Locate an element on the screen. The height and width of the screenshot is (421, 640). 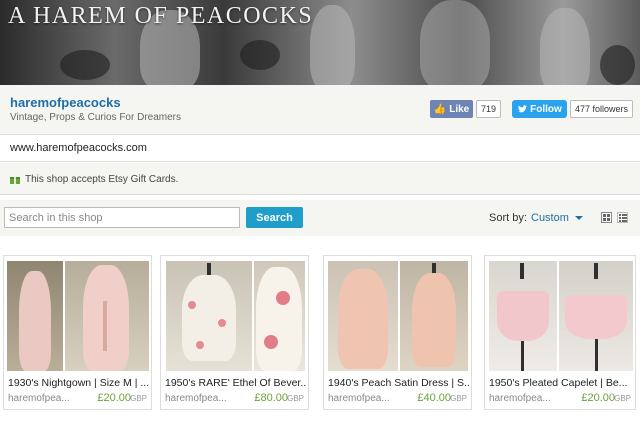
facebook-like-button: 👍 Like is located at coordinates (451, 109).